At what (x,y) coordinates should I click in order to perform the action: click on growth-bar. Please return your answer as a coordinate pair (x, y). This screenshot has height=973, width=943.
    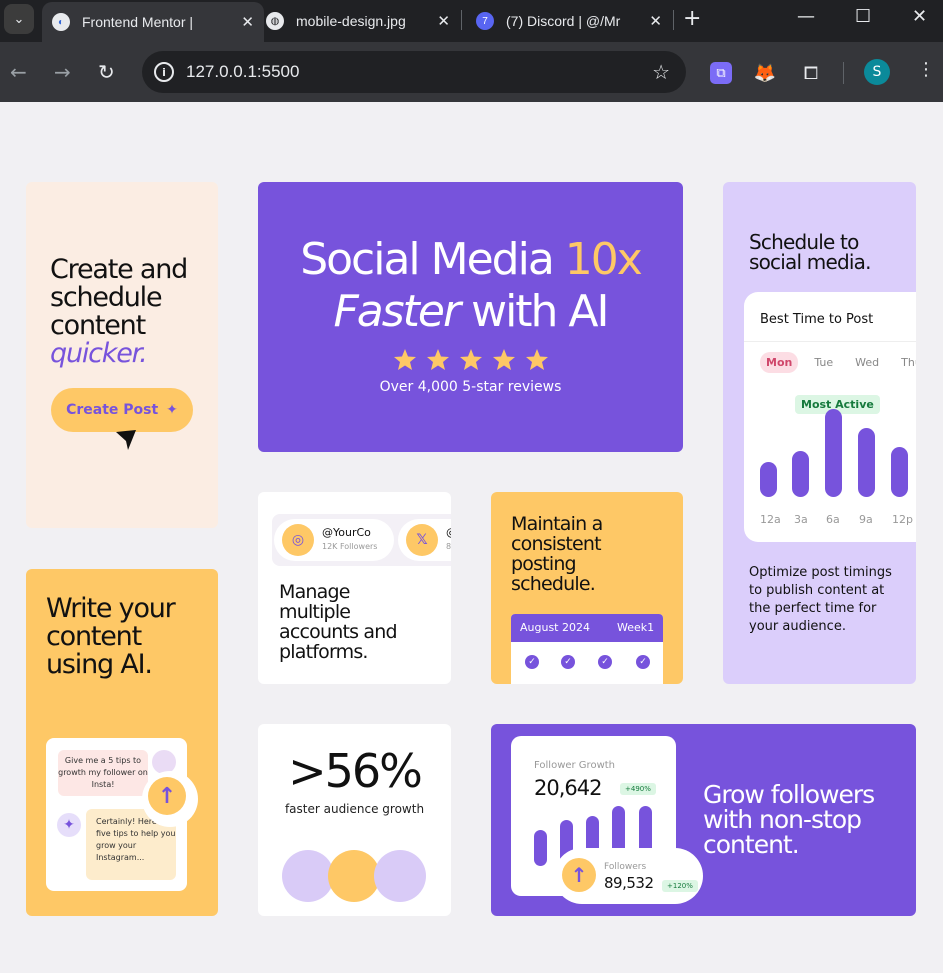
    Looking at the image, I should click on (540, 848).